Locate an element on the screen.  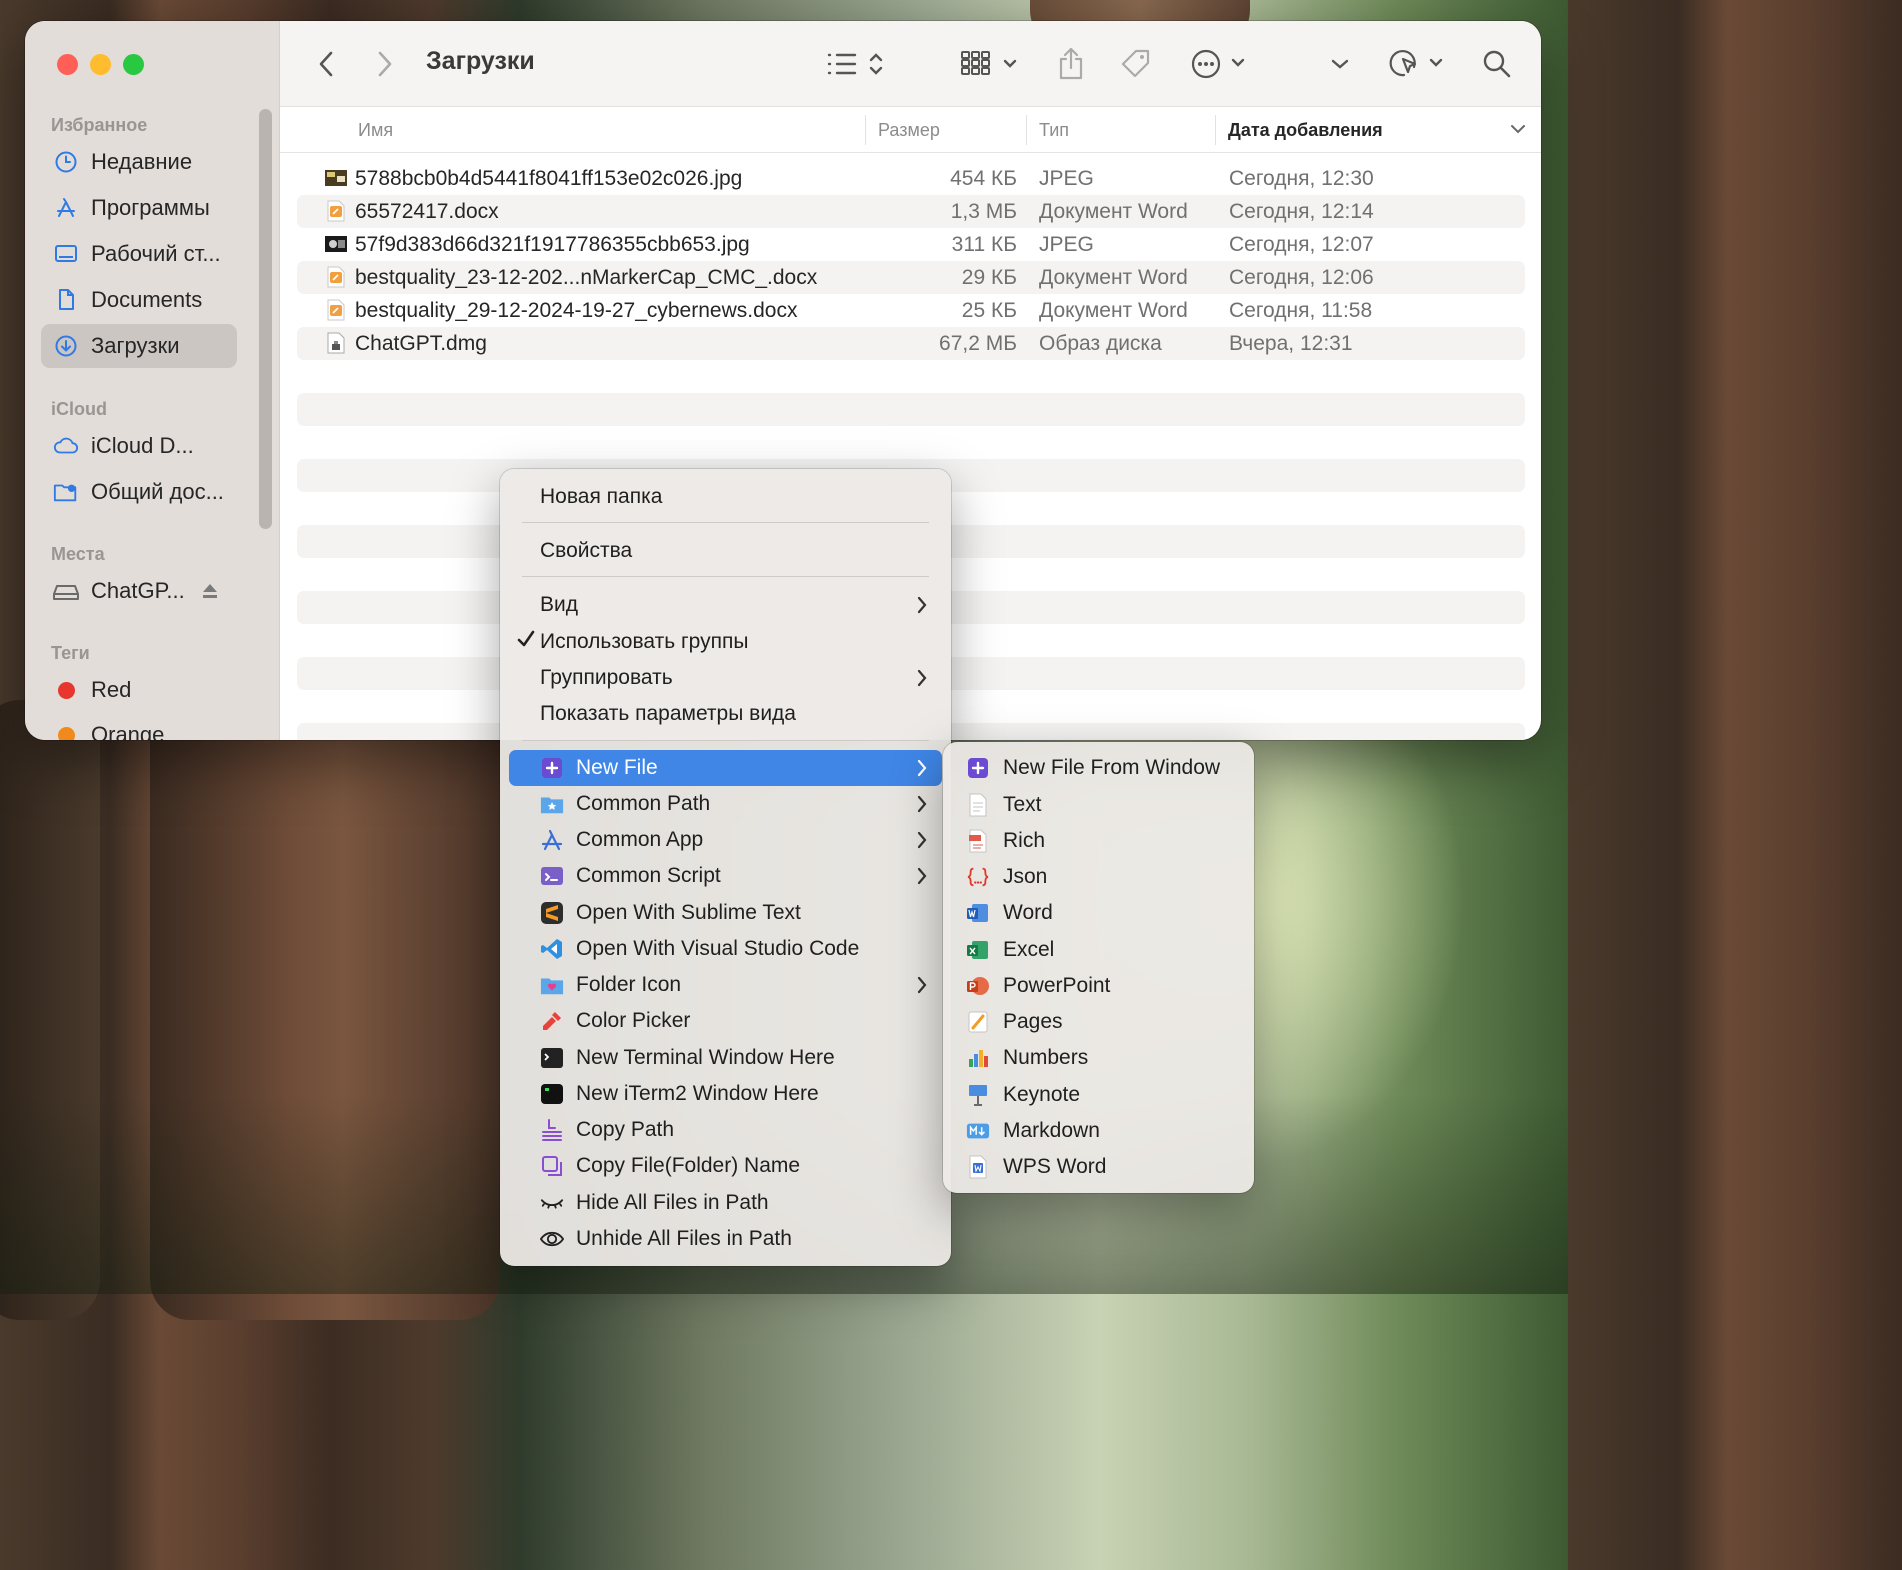
quick-action-button is located at coordinates (1418, 64).